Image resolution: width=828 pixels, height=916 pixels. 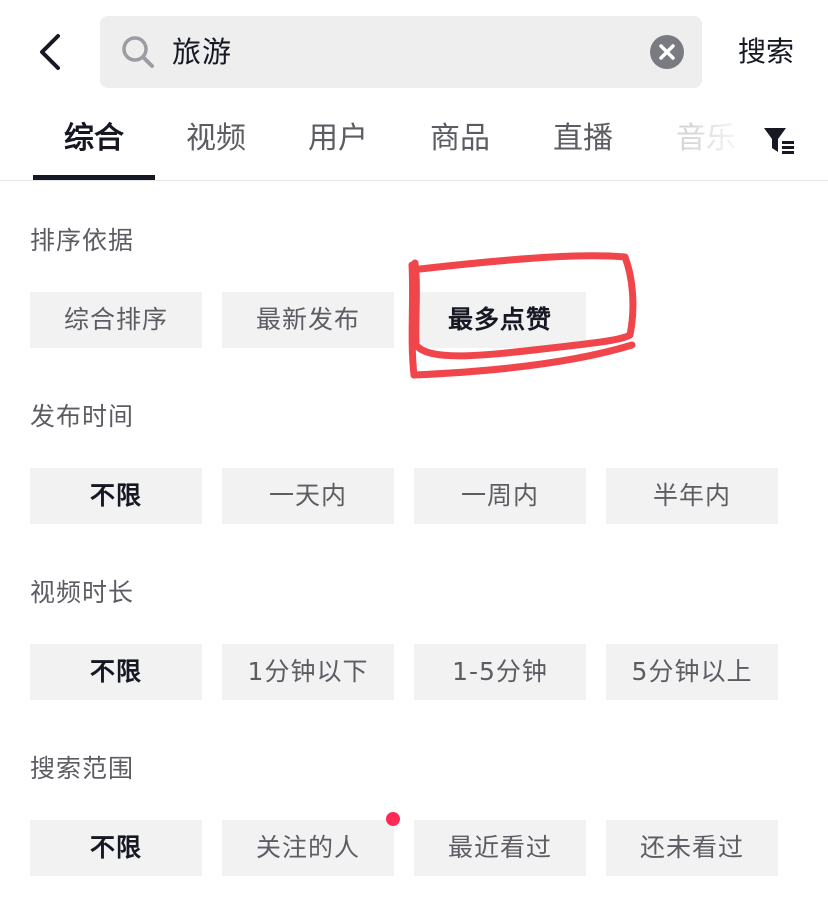 I want to click on chip-scope-not-viewed: 还未看过, so click(x=692, y=848).